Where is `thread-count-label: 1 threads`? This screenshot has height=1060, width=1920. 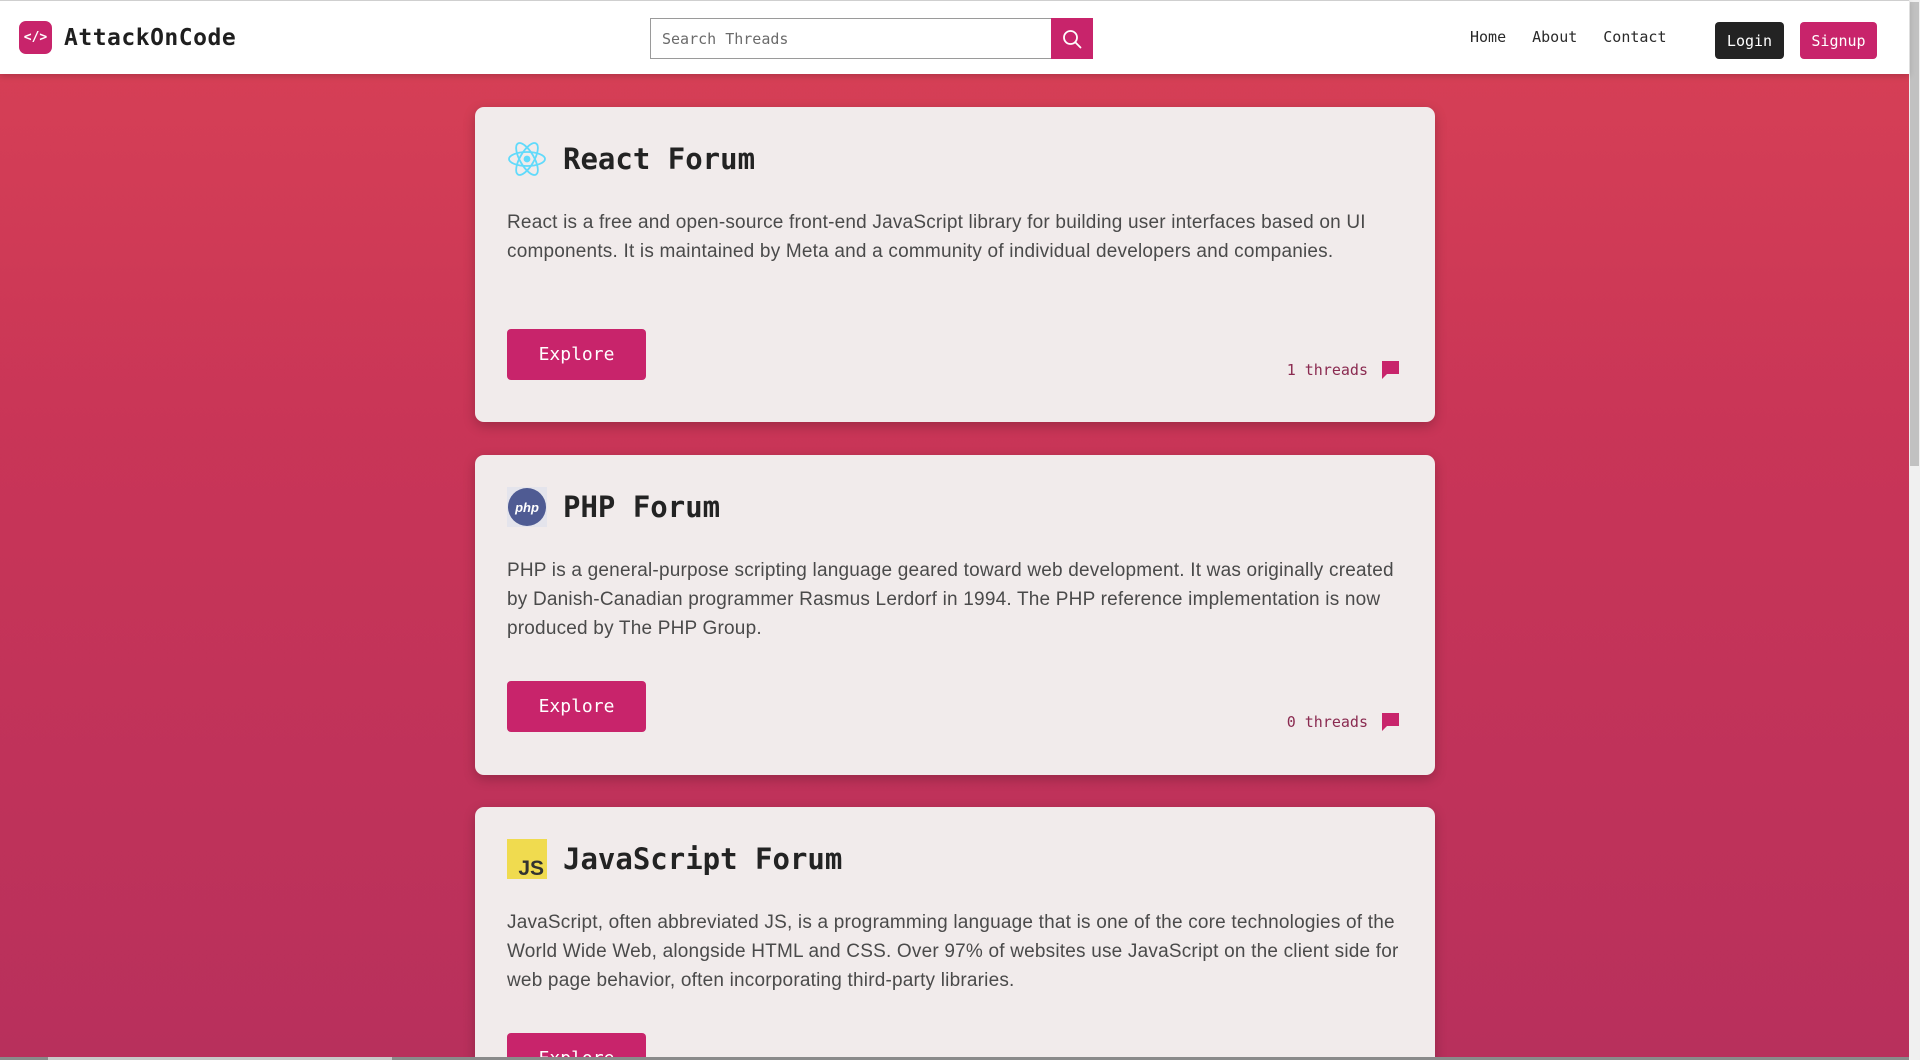
thread-count-label: 1 threads is located at coordinates (1327, 369).